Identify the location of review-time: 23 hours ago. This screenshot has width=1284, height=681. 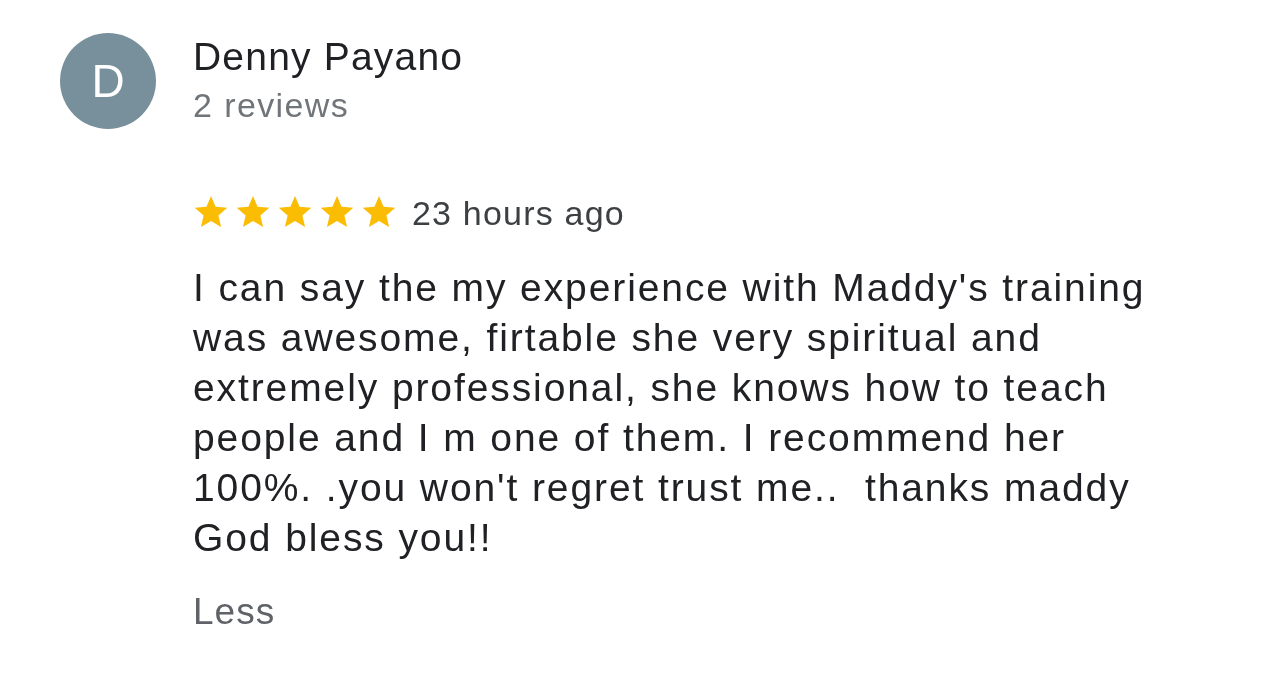
(518, 213).